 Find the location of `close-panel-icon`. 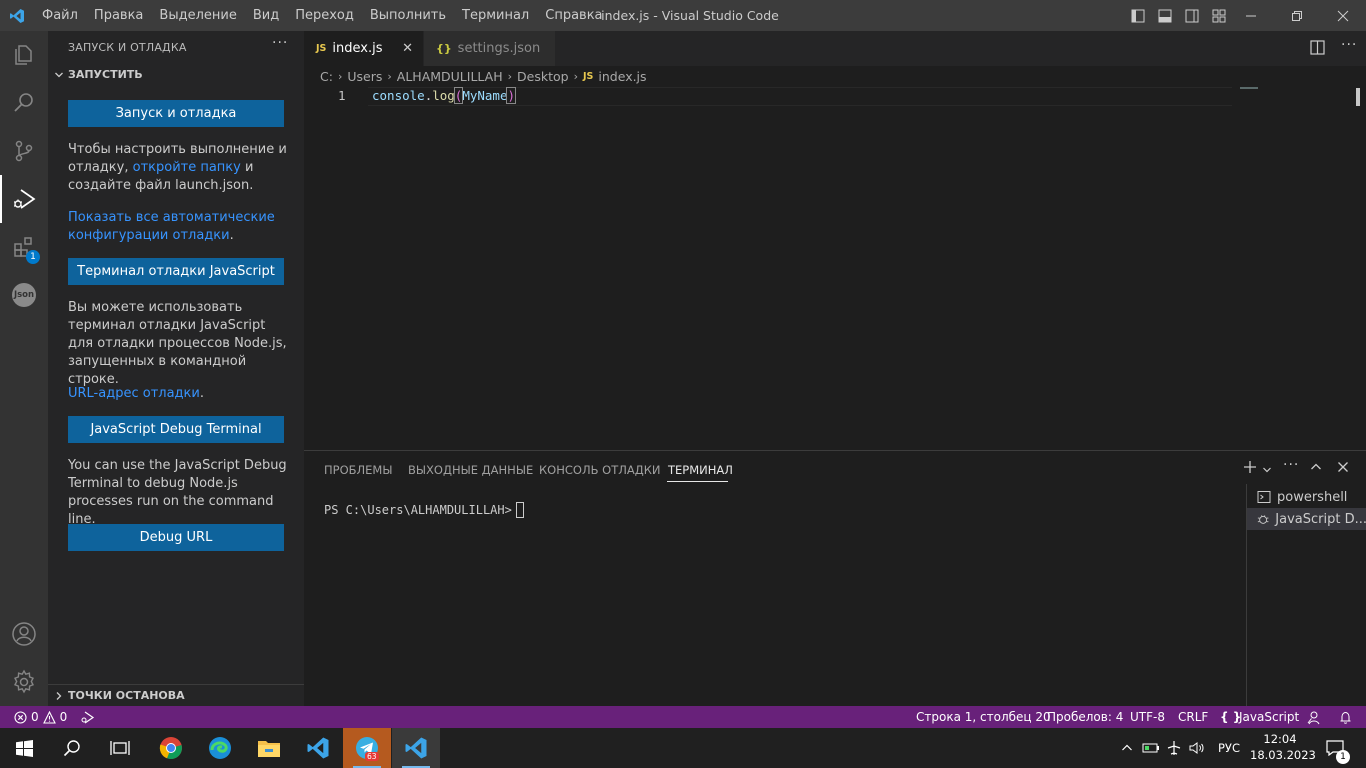

close-panel-icon is located at coordinates (1343, 469).